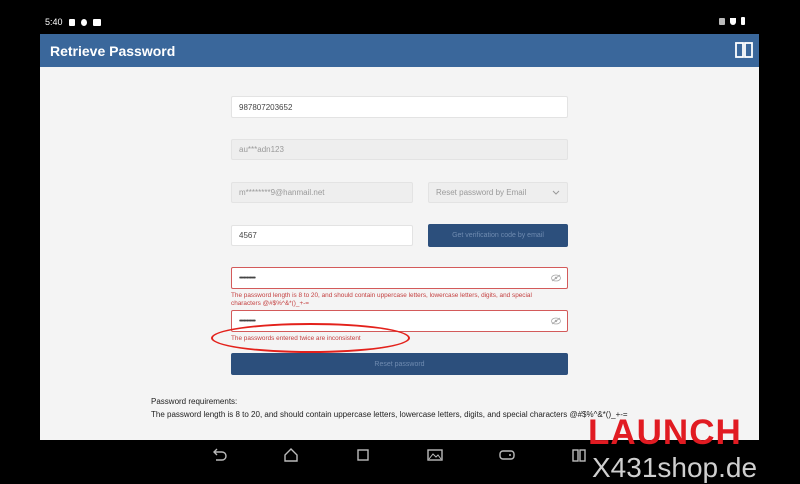 This screenshot has width=800, height=484. What do you see at coordinates (399, 149) in the screenshot?
I see `username-field: au***adn123` at bounding box center [399, 149].